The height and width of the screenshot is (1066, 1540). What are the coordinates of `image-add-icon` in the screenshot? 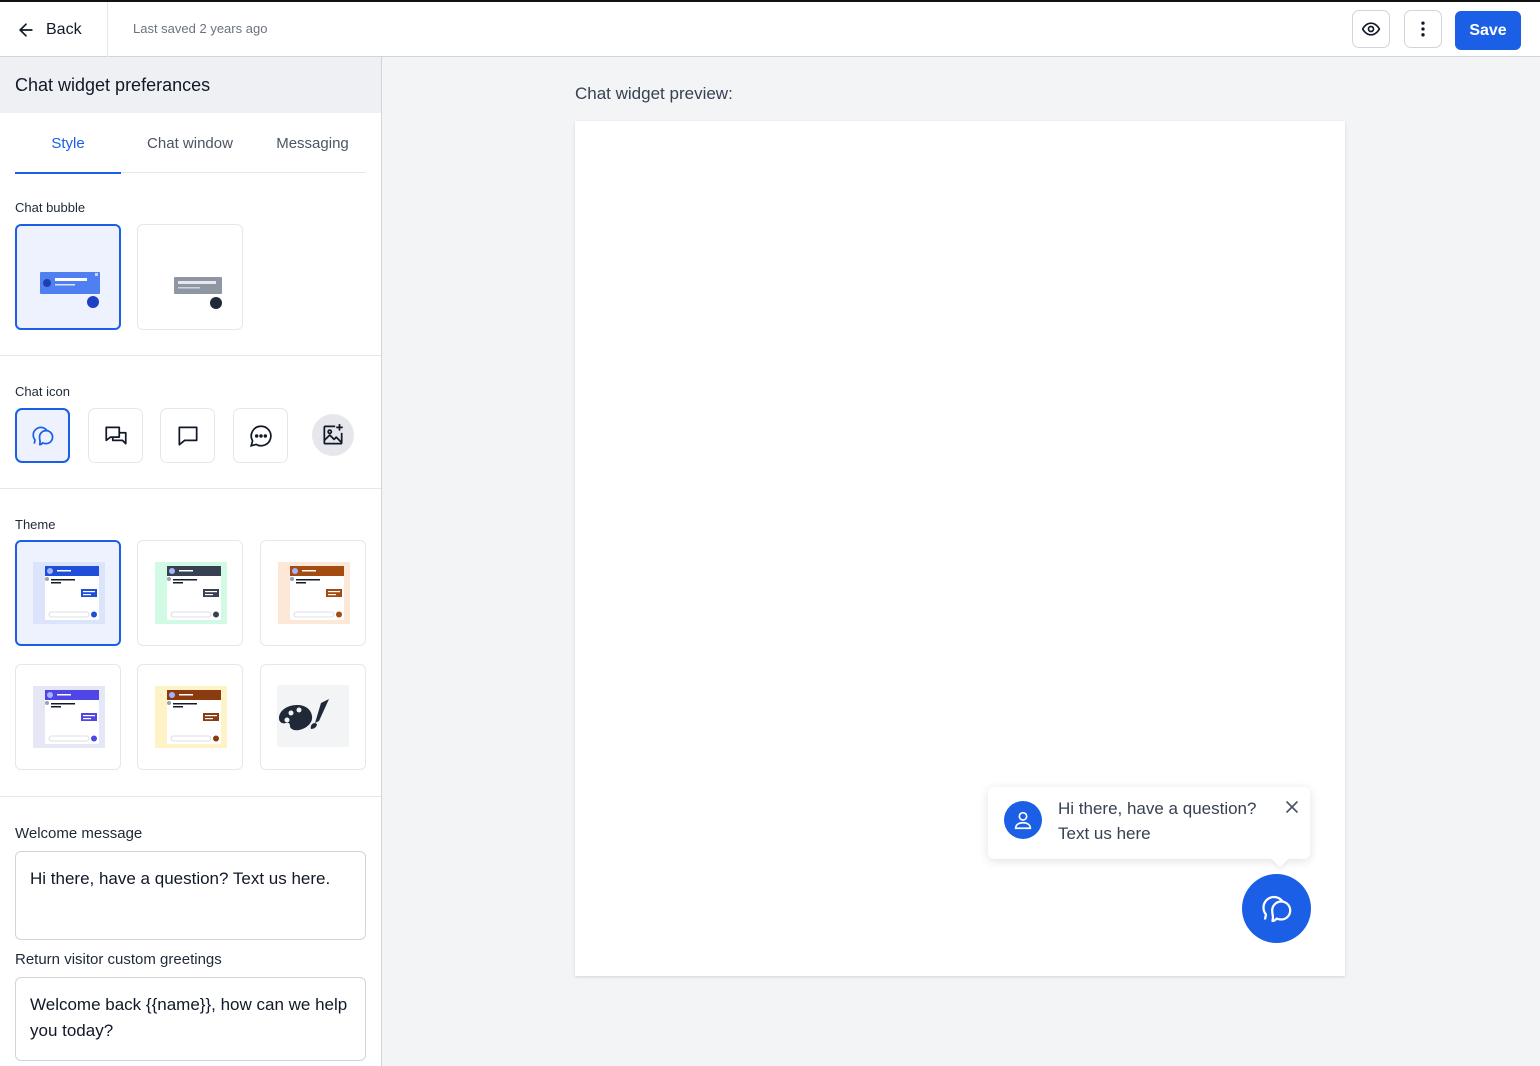 It's located at (333, 434).